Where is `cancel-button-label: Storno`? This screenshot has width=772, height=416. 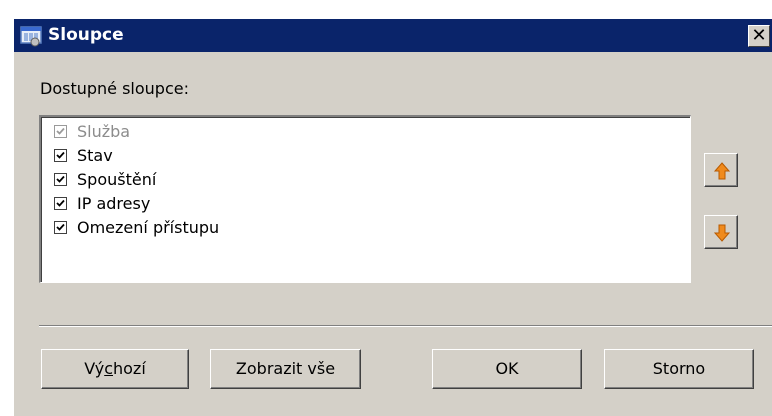
cancel-button-label: Storno is located at coordinates (679, 368).